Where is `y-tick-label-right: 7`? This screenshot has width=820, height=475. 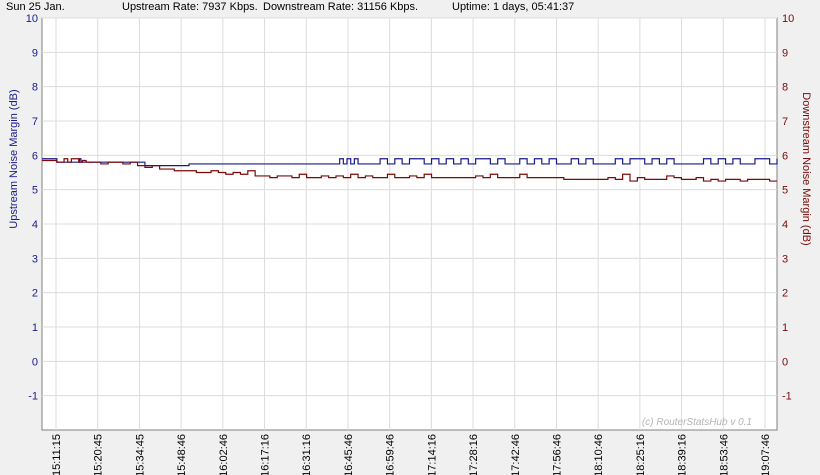
y-tick-label-right: 7 is located at coordinates (785, 122).